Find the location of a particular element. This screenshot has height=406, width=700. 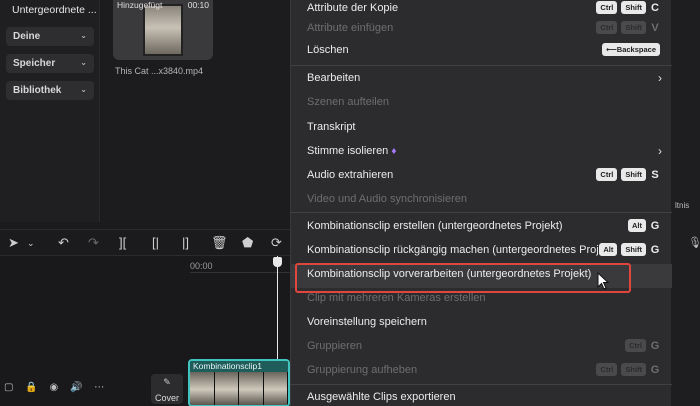

undo-icon: ↶ is located at coordinates (63, 243).